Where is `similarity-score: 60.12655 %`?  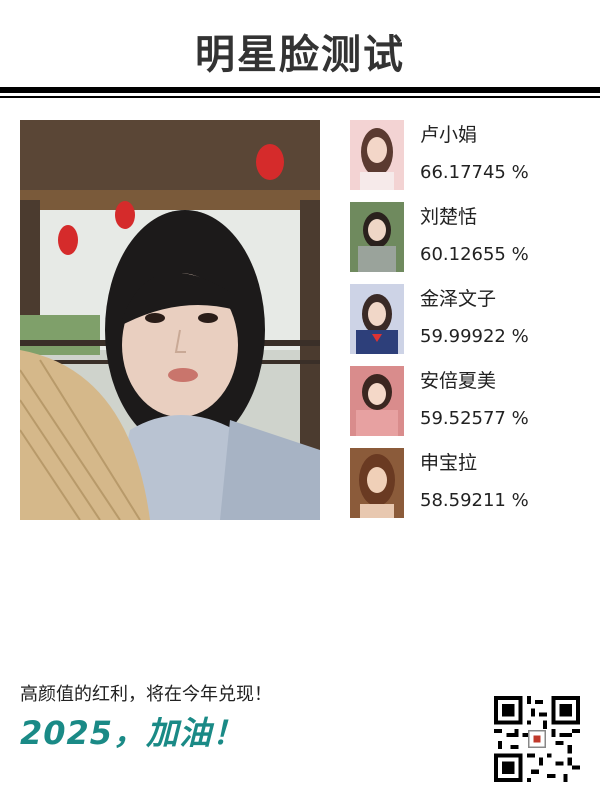 similarity-score: 60.12655 % is located at coordinates (474, 254).